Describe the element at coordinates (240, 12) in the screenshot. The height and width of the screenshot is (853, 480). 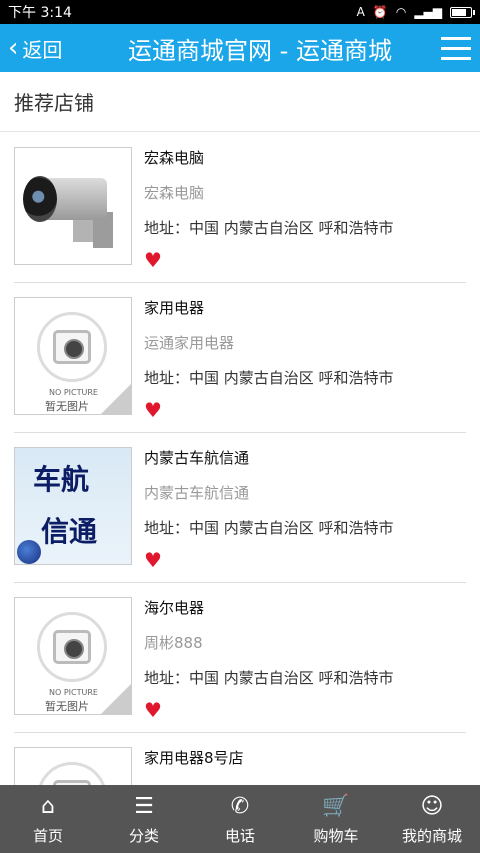
I see `status-bar: 下午 3:14 A ⏰ ◠ ▂▄▆` at that location.